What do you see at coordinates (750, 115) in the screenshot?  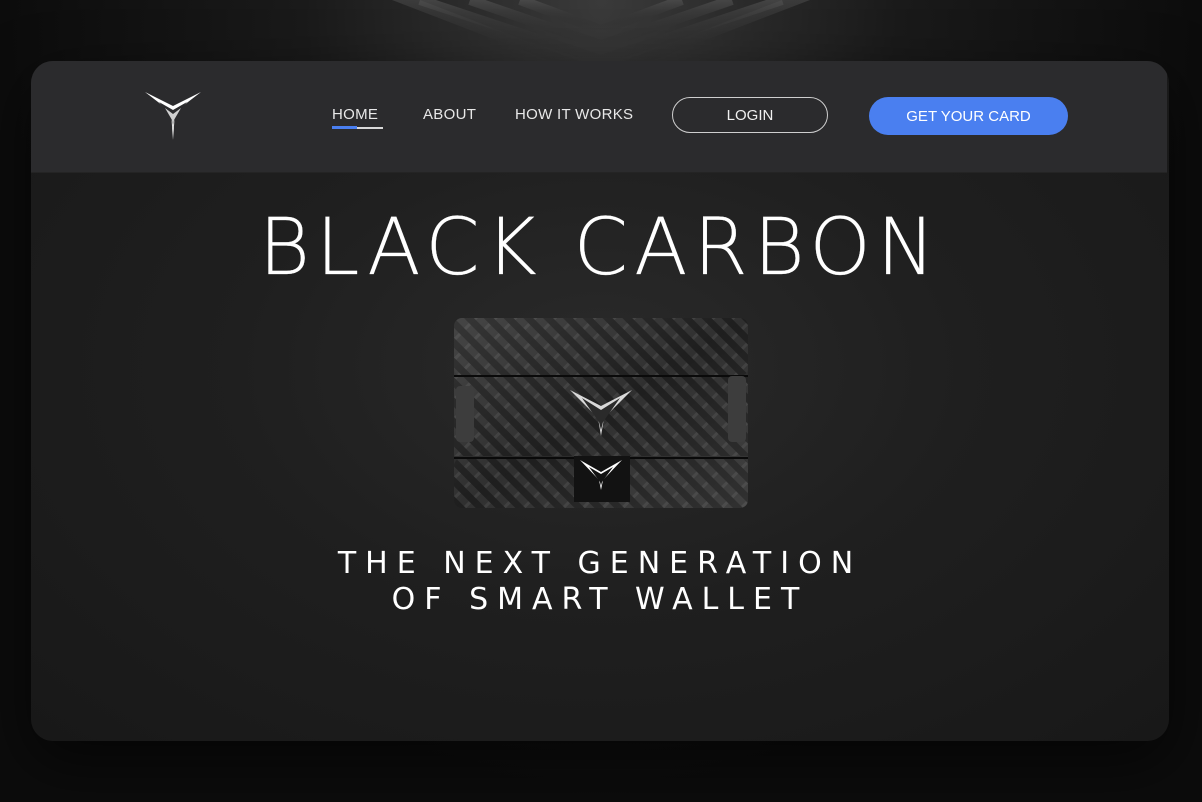 I see `login-button: LOGIN` at bounding box center [750, 115].